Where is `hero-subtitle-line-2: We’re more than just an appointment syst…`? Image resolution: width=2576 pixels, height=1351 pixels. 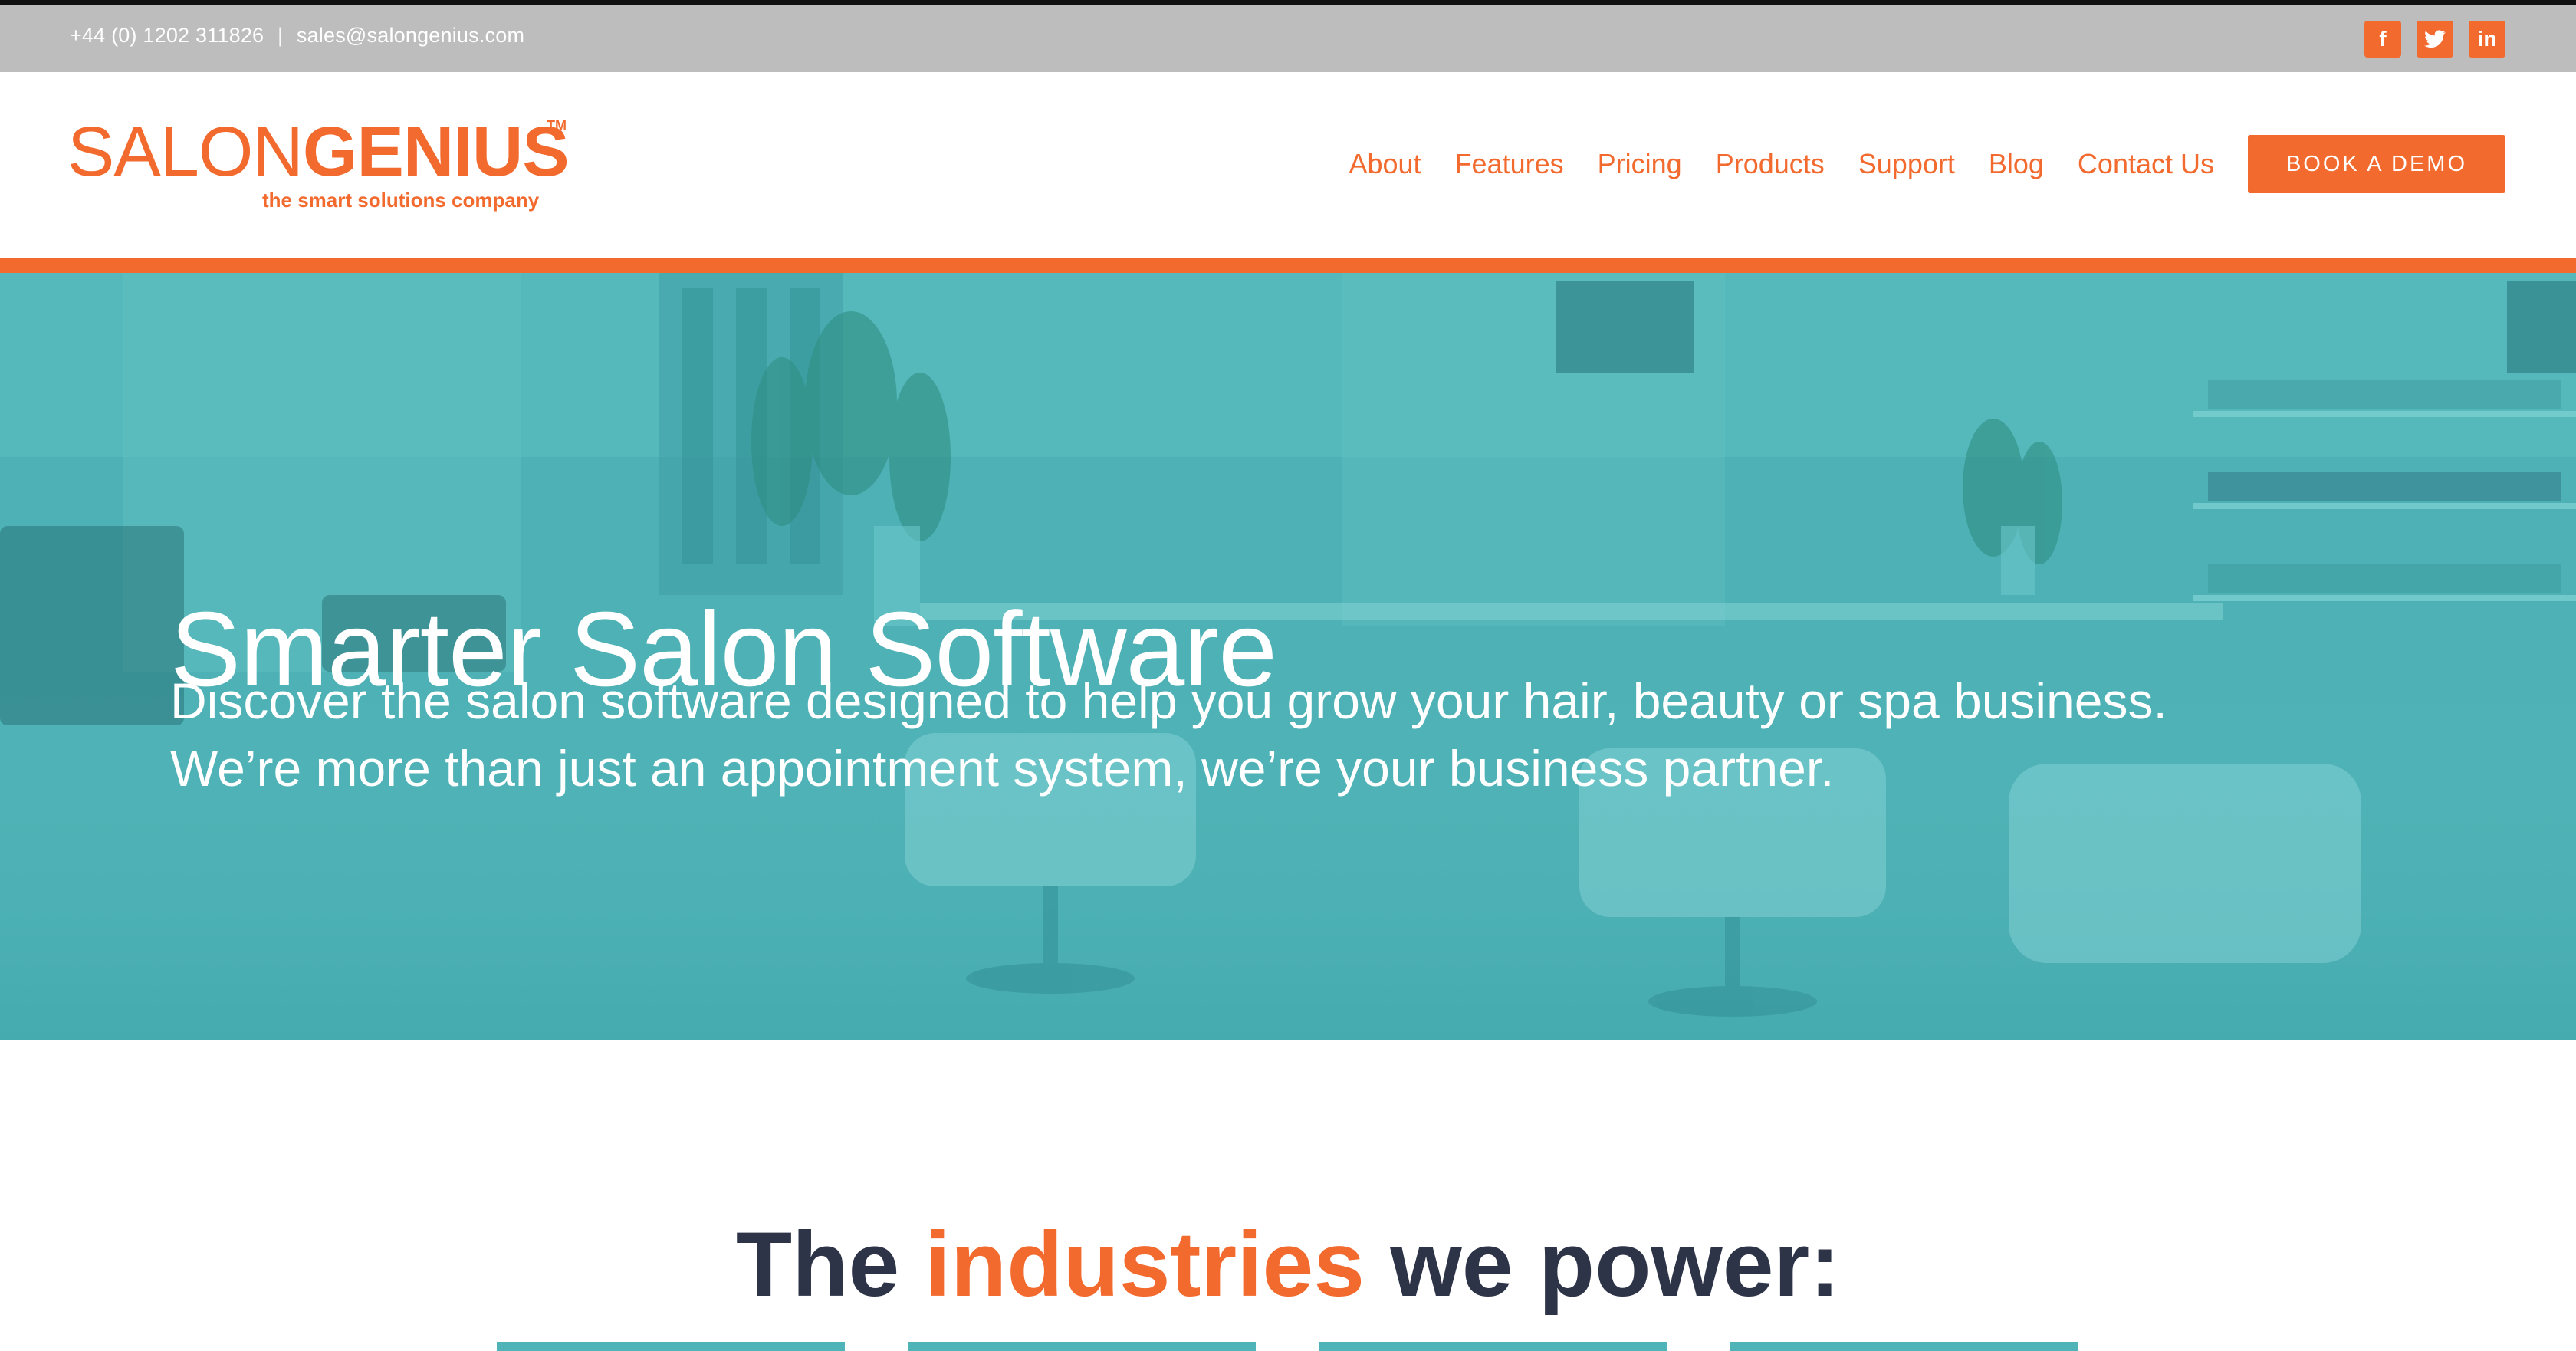 hero-subtitle-line-2: We’re more than just an appointment syst… is located at coordinates (1003, 768).